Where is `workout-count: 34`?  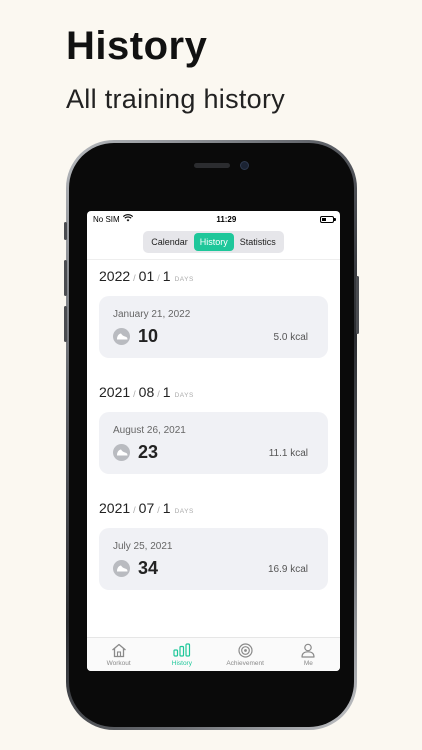 workout-count: 34 is located at coordinates (148, 568).